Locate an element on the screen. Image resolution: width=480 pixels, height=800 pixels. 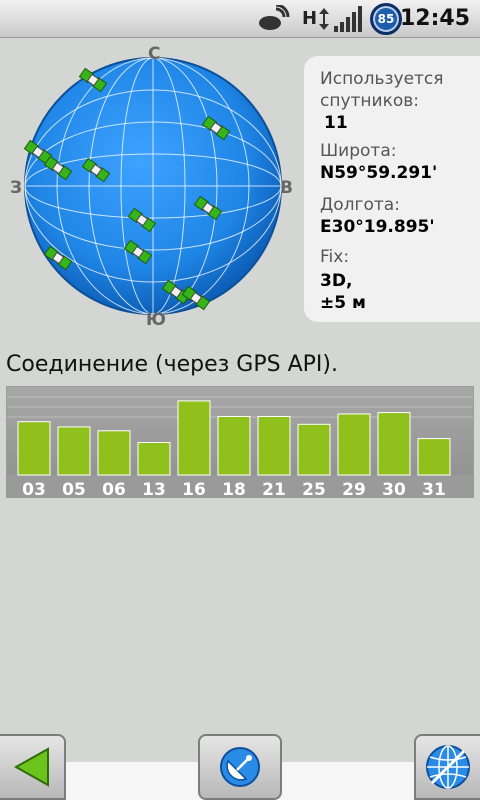
signal-icon is located at coordinates (348, 19).